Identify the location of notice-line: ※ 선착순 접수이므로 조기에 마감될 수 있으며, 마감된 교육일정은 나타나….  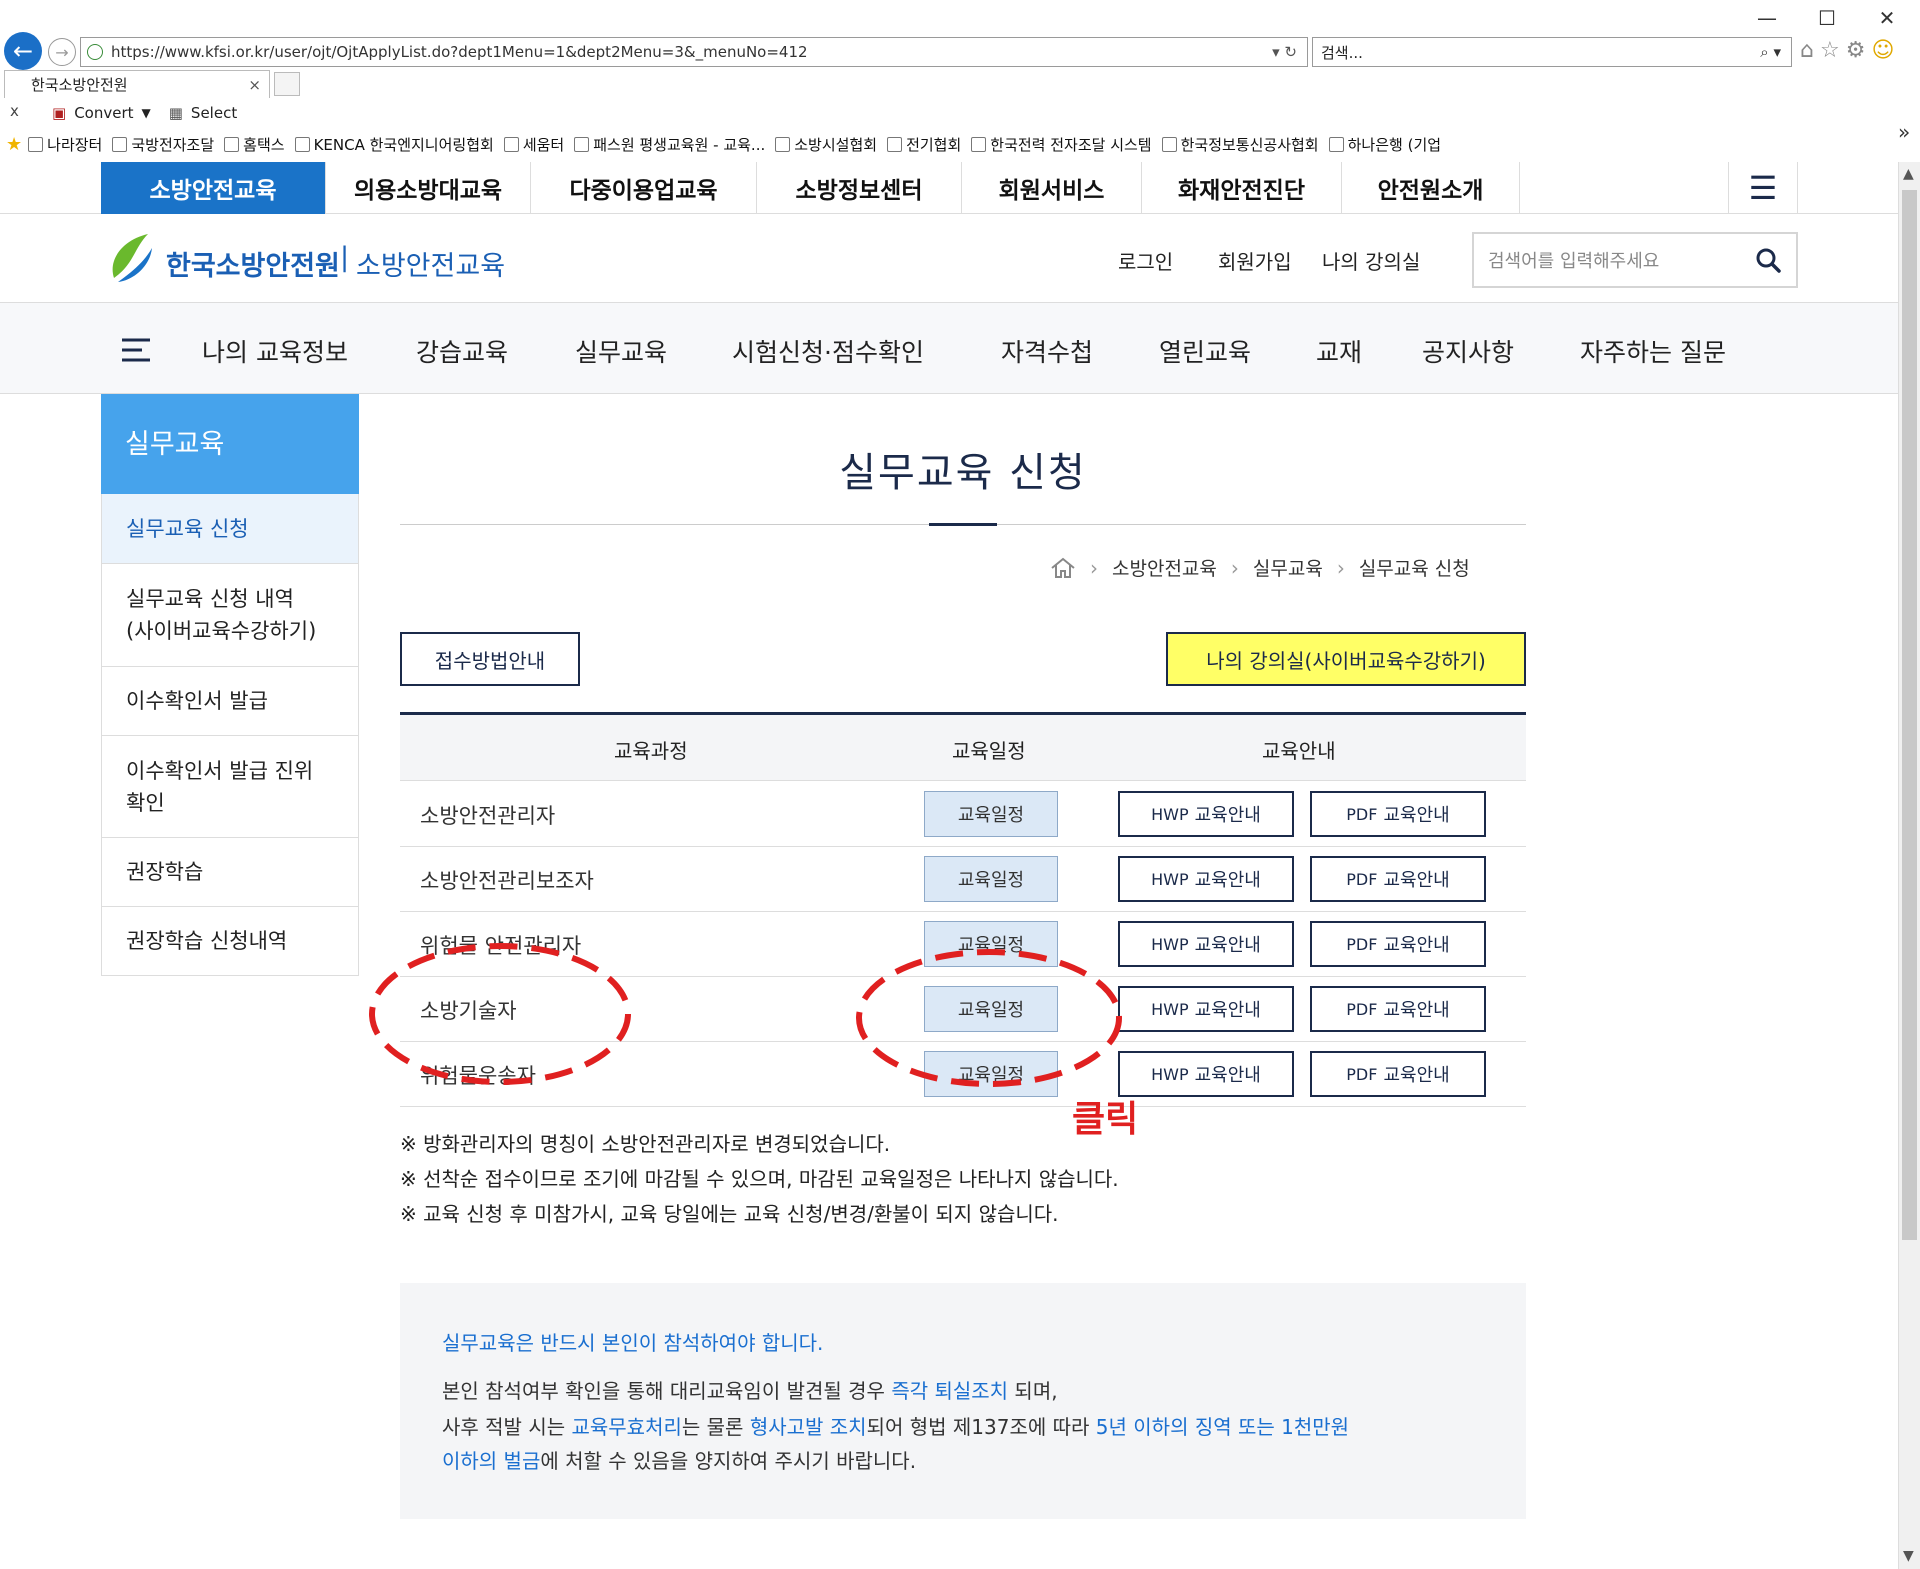
(759, 1179).